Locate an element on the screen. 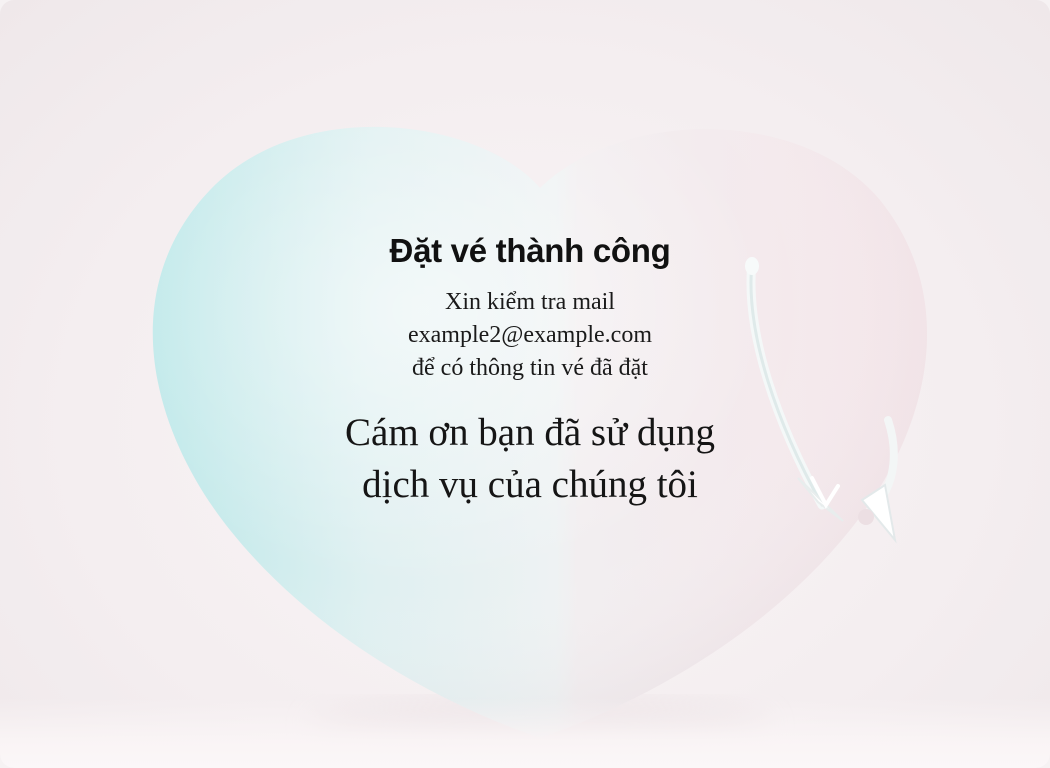 The width and height of the screenshot is (1050, 768). thanks-line-1: Cám ơn bạn đã sử dụng is located at coordinates (530, 432).